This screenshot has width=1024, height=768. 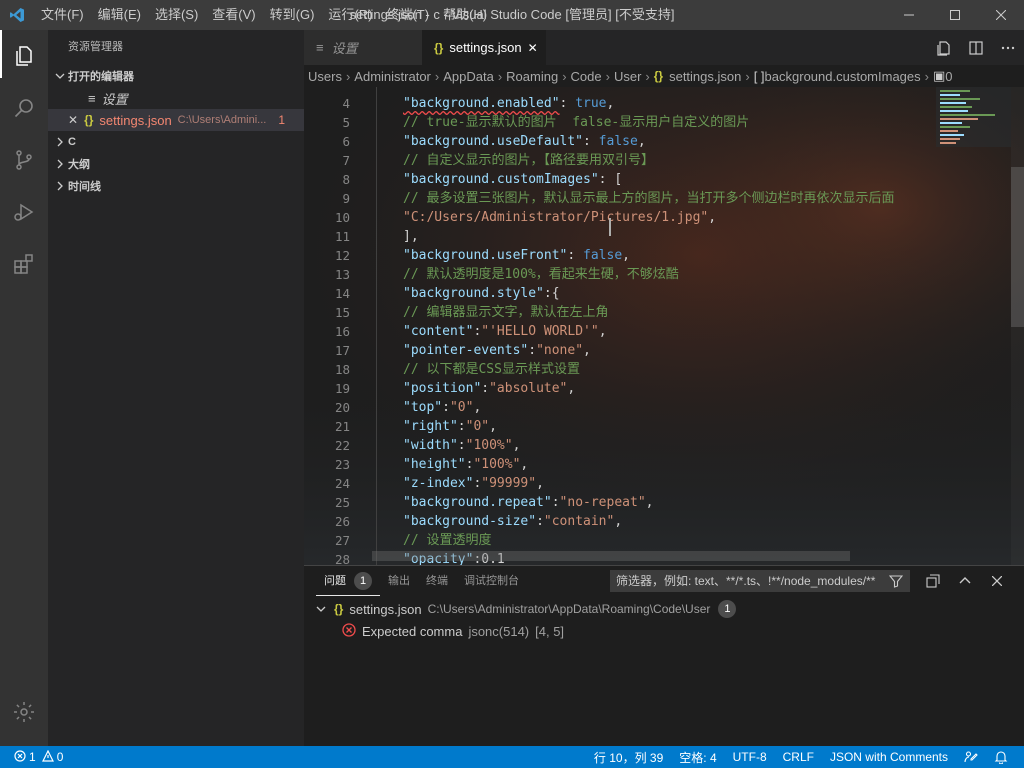 What do you see at coordinates (470, 521) in the screenshot?
I see `code-token: "background-size"` at bounding box center [470, 521].